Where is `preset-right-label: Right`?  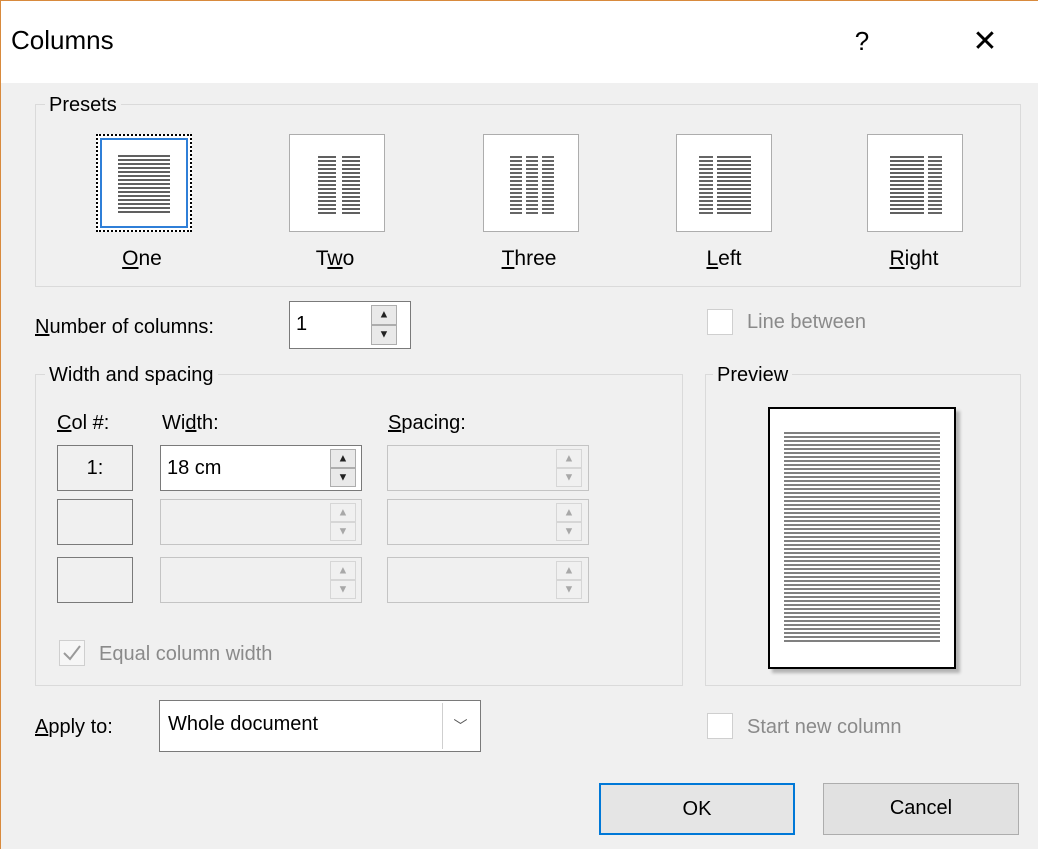 preset-right-label: Right is located at coordinates (914, 258).